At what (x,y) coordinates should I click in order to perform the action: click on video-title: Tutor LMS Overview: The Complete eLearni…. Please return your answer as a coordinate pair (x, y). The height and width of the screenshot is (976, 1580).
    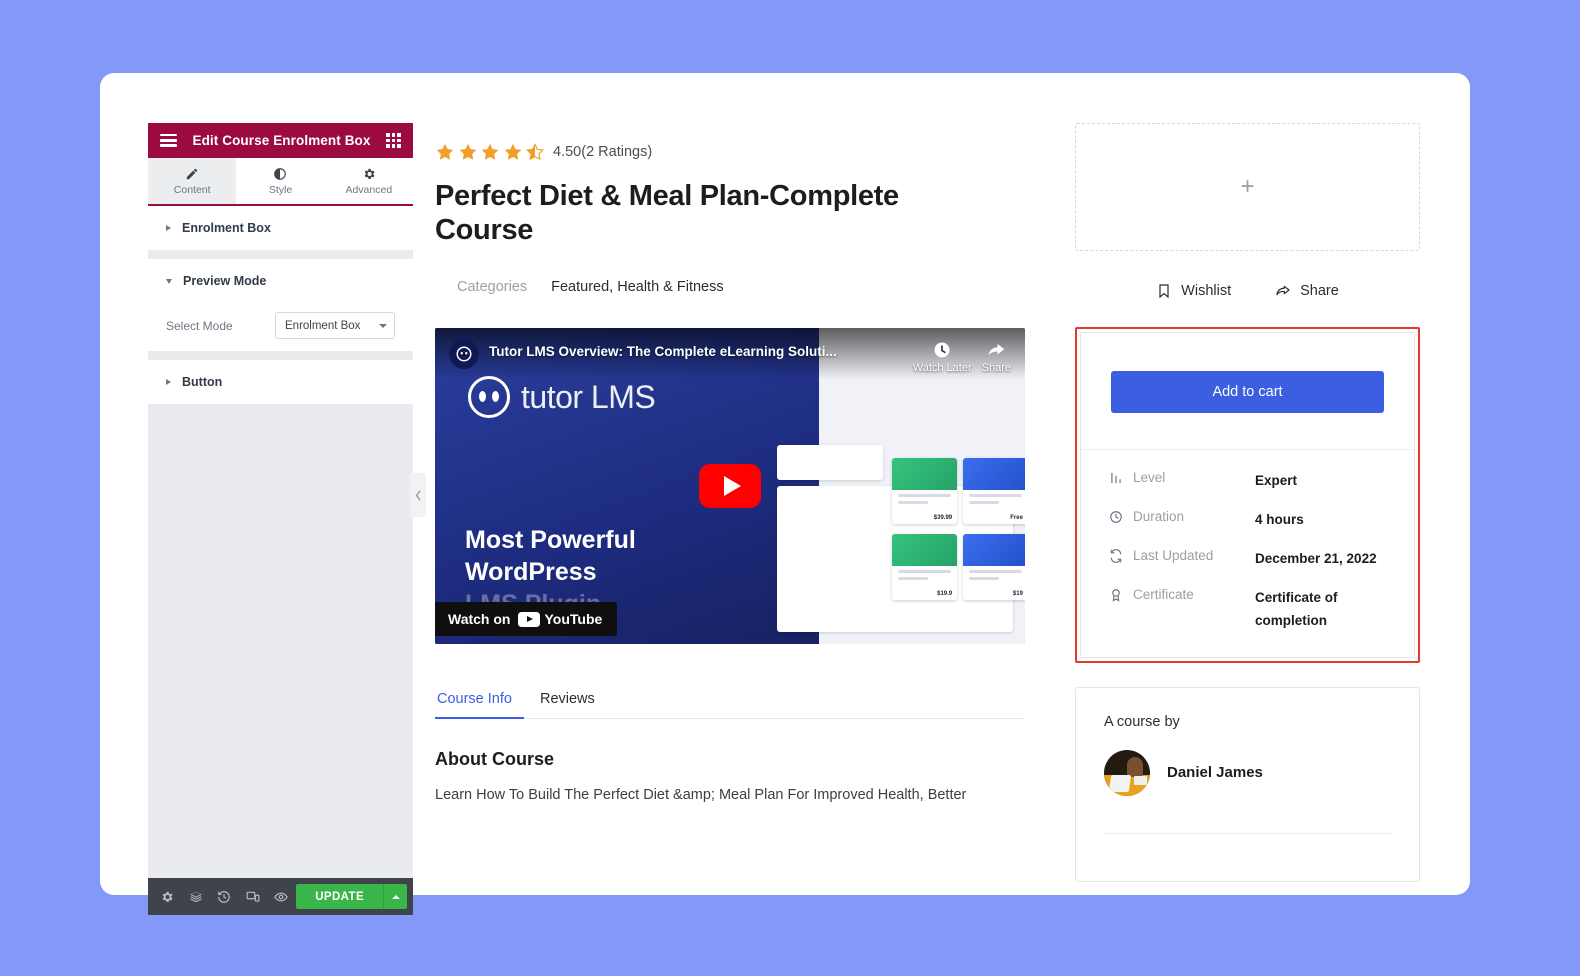
    Looking at the image, I should click on (696, 351).